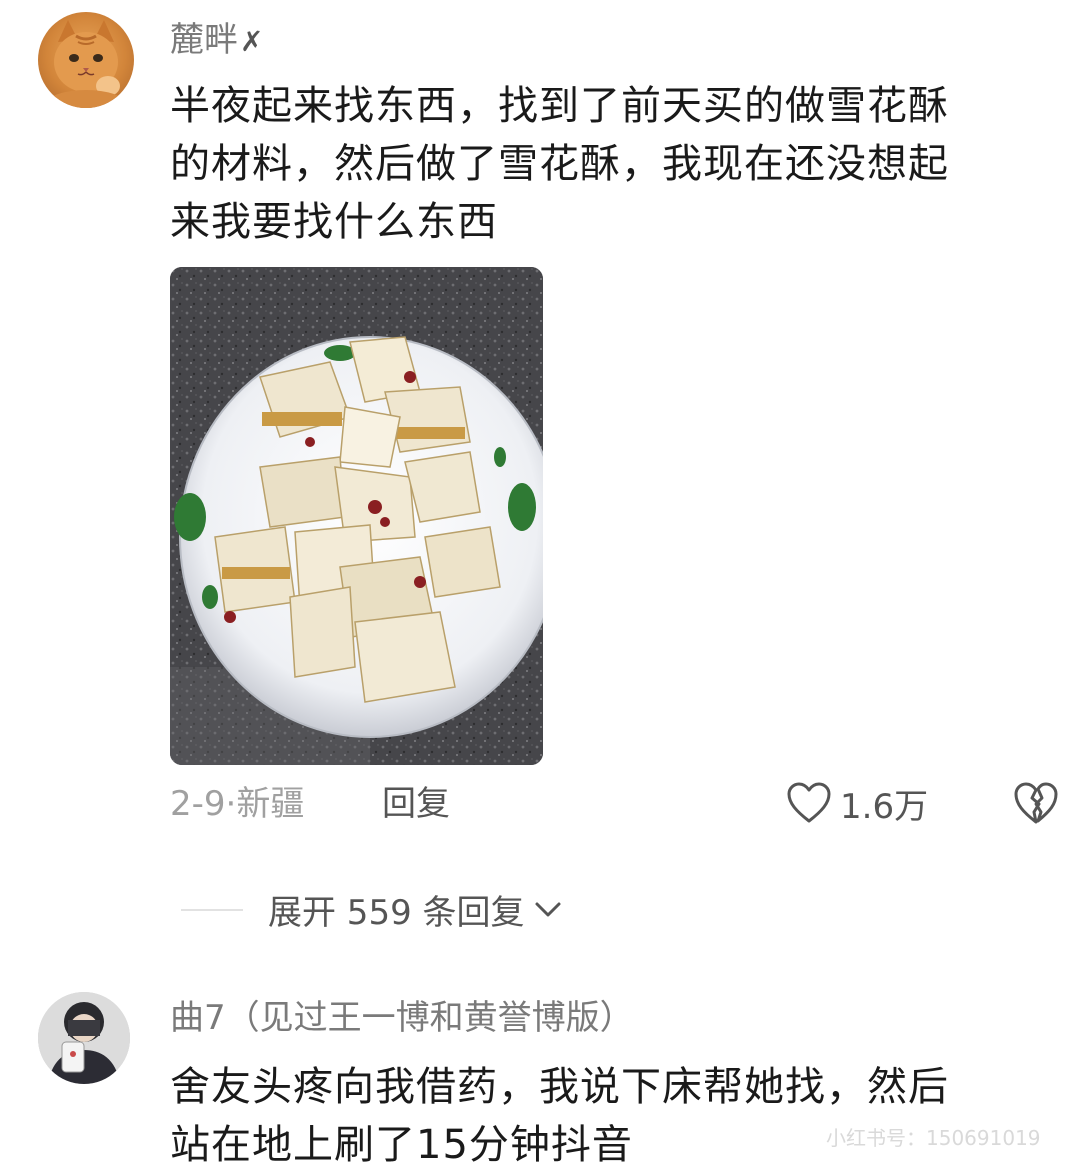 This screenshot has width=1080, height=1174. I want to click on snowflake-crisp-photo, so click(356, 516).